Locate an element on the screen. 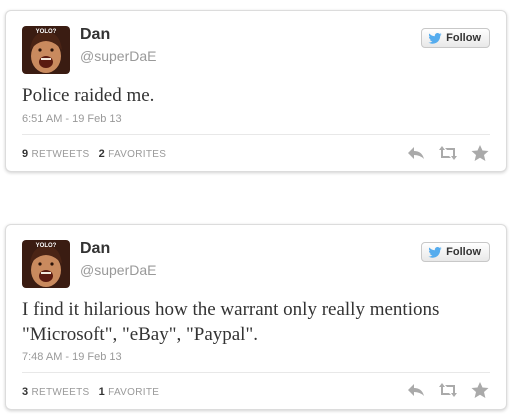 Image resolution: width=517 pixels, height=419 pixels. timestamp: 7:48 AM - 19 Feb 13 is located at coordinates (72, 357).